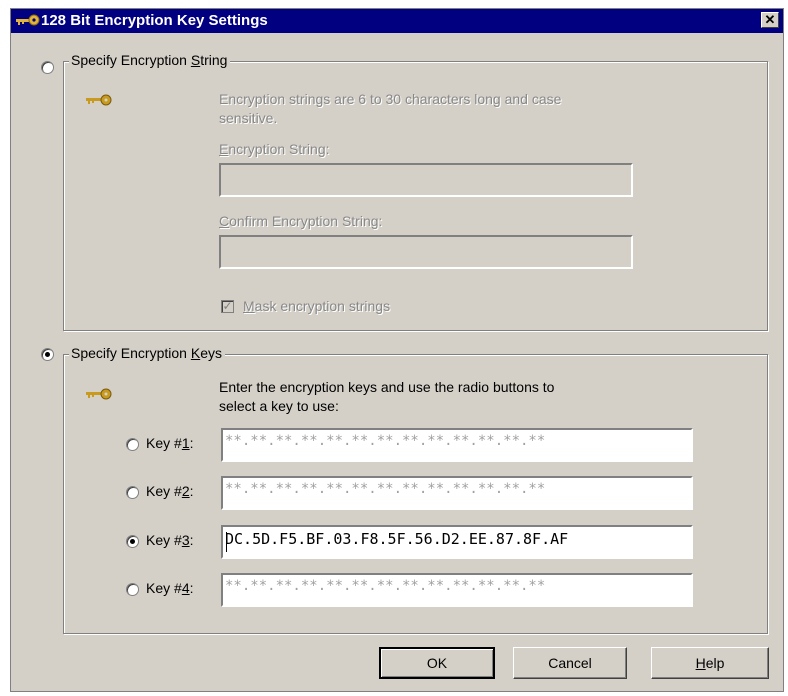 This screenshot has width=788, height=696. Describe the element at coordinates (132, 589) in the screenshot. I see `key-4-radio` at that location.